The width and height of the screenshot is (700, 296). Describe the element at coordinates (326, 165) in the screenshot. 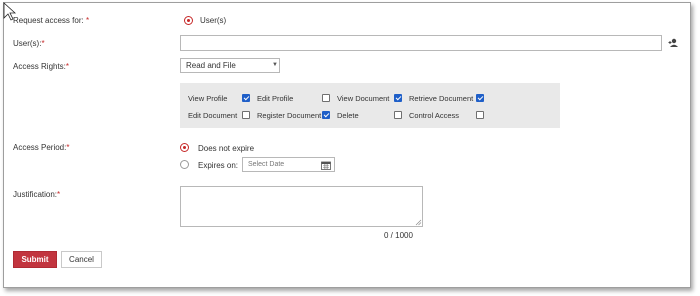

I see `calendar-icon` at that location.